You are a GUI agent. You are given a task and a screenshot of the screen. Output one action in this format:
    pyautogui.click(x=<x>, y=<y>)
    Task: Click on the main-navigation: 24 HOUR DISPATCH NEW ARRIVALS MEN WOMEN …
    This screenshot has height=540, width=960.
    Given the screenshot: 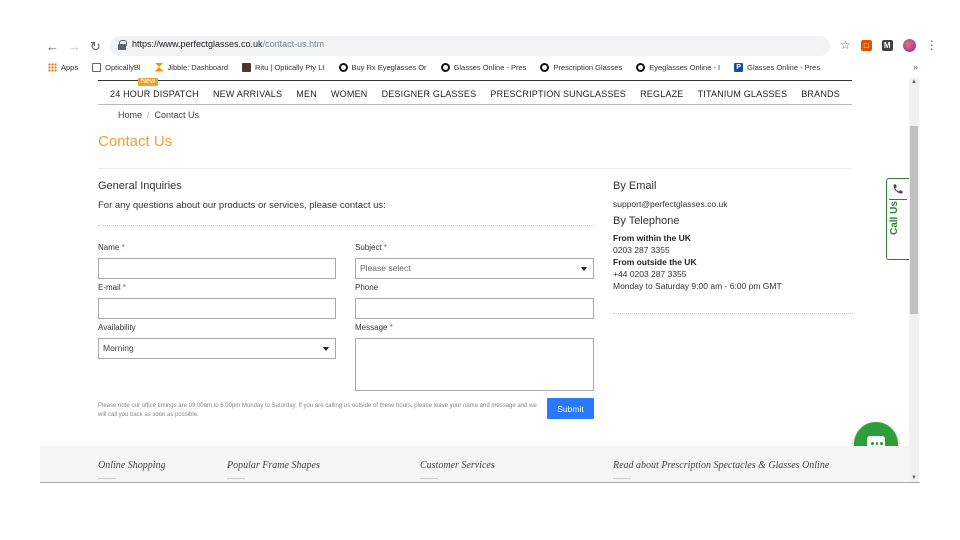 What is the action you would take?
    pyautogui.click(x=475, y=94)
    